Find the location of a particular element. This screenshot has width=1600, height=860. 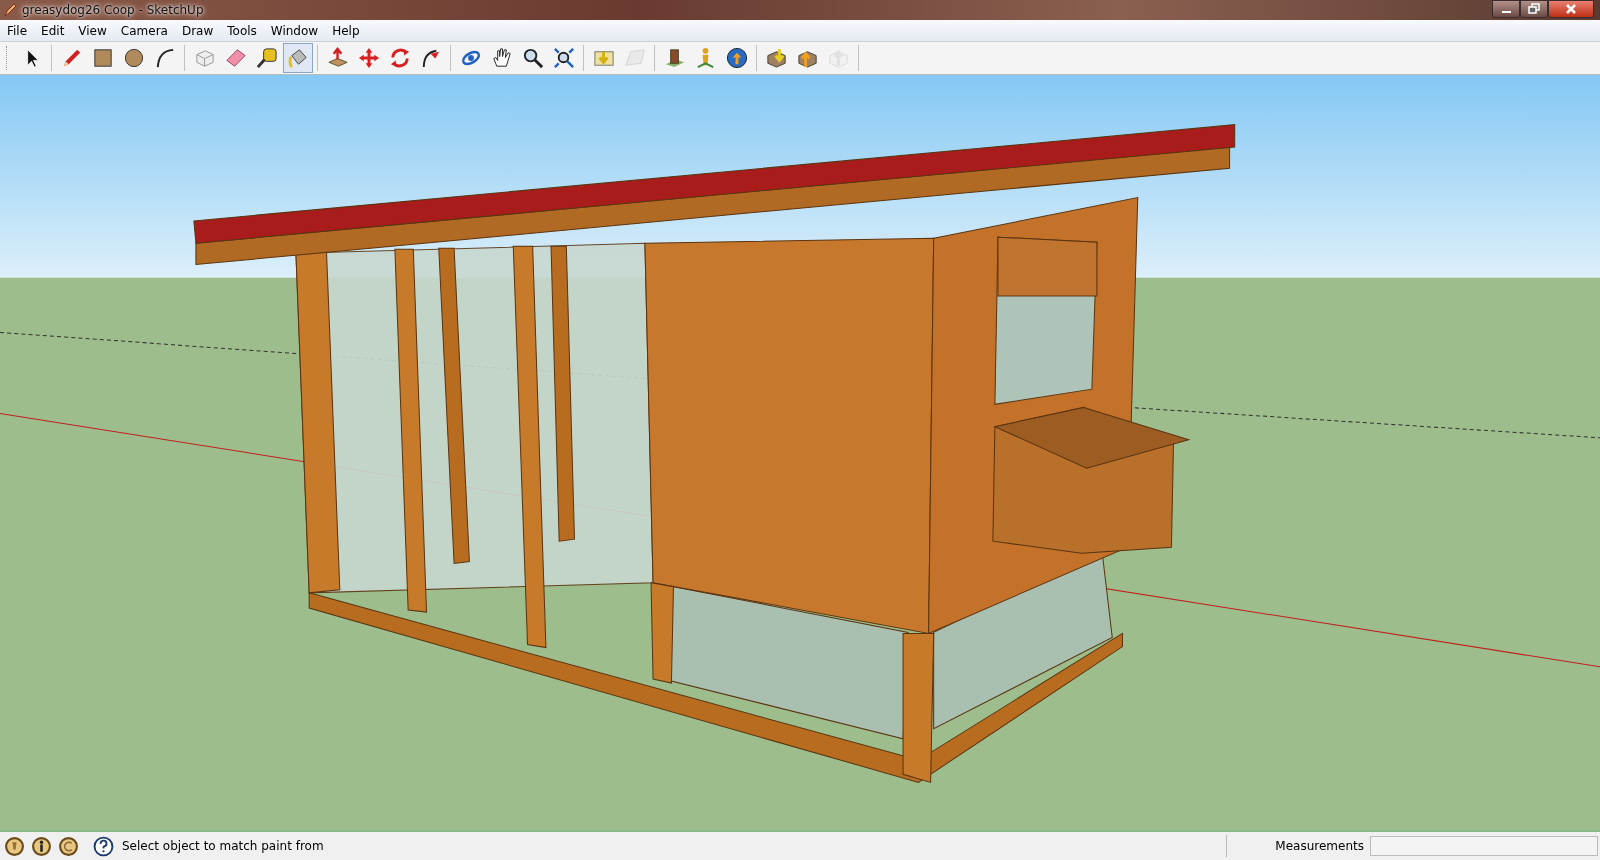

menu-item: Window is located at coordinates (294, 30).